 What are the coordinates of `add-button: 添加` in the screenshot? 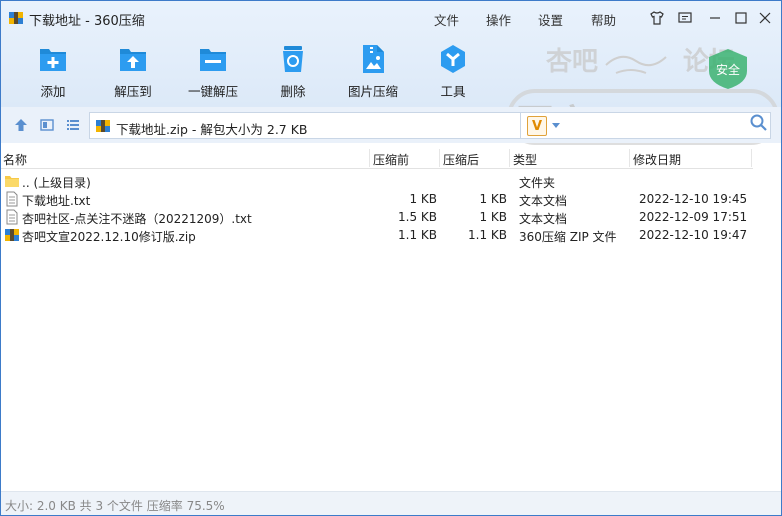 It's located at (53, 71).